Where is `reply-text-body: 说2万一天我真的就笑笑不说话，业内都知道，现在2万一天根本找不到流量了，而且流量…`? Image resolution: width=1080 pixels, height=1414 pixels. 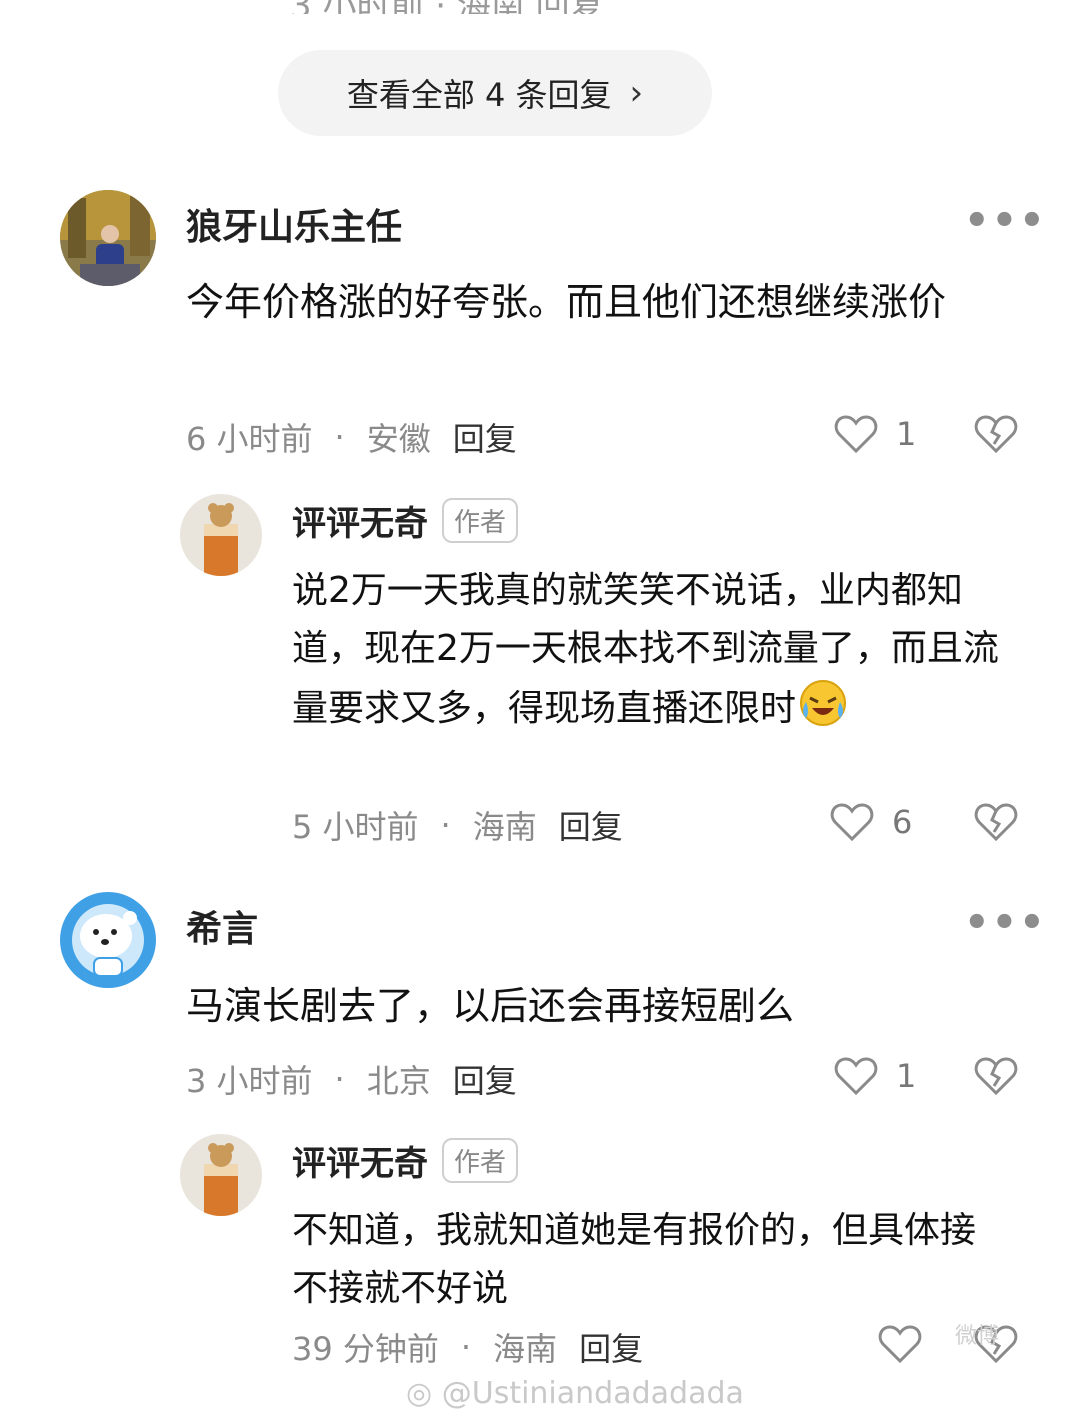 reply-text-body: 说2万一天我真的就笑笑不说话，业内都知道，现在2万一天根本找不到流量了，而且流量… is located at coordinates (645, 649).